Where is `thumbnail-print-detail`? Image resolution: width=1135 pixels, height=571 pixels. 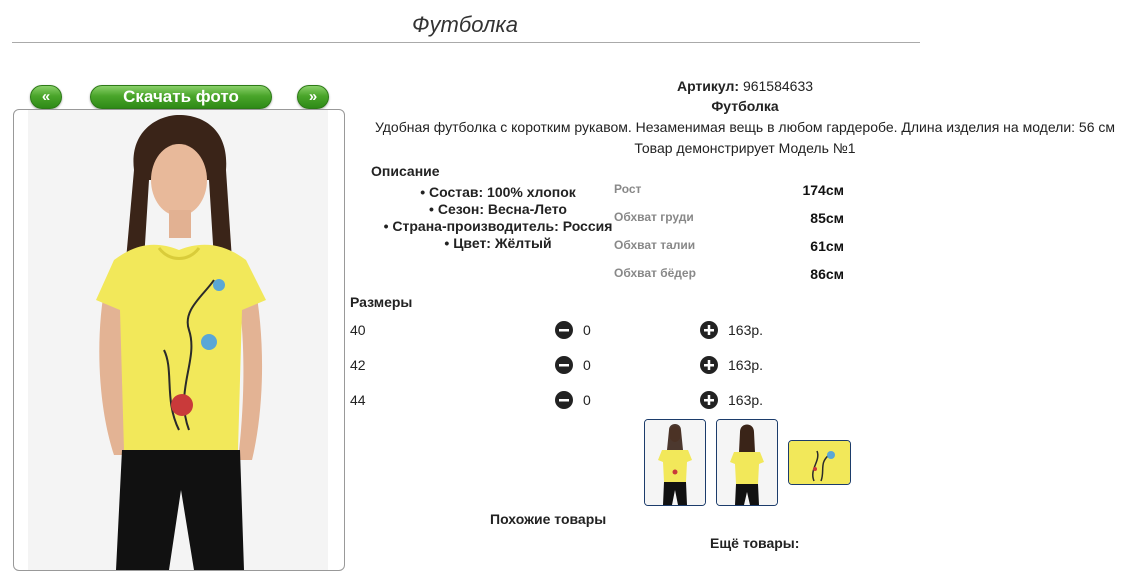
thumbnail-print-detail is located at coordinates (819, 462).